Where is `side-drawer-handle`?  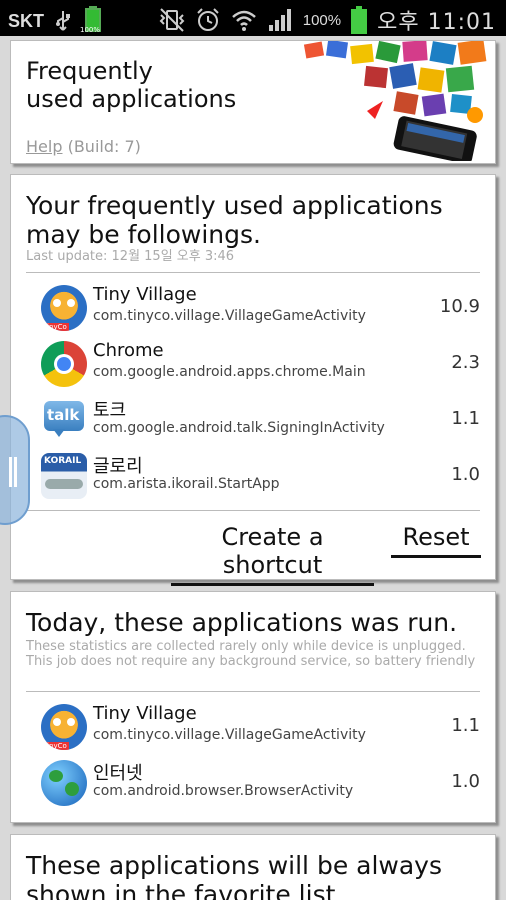 side-drawer-handle is located at coordinates (15, 470).